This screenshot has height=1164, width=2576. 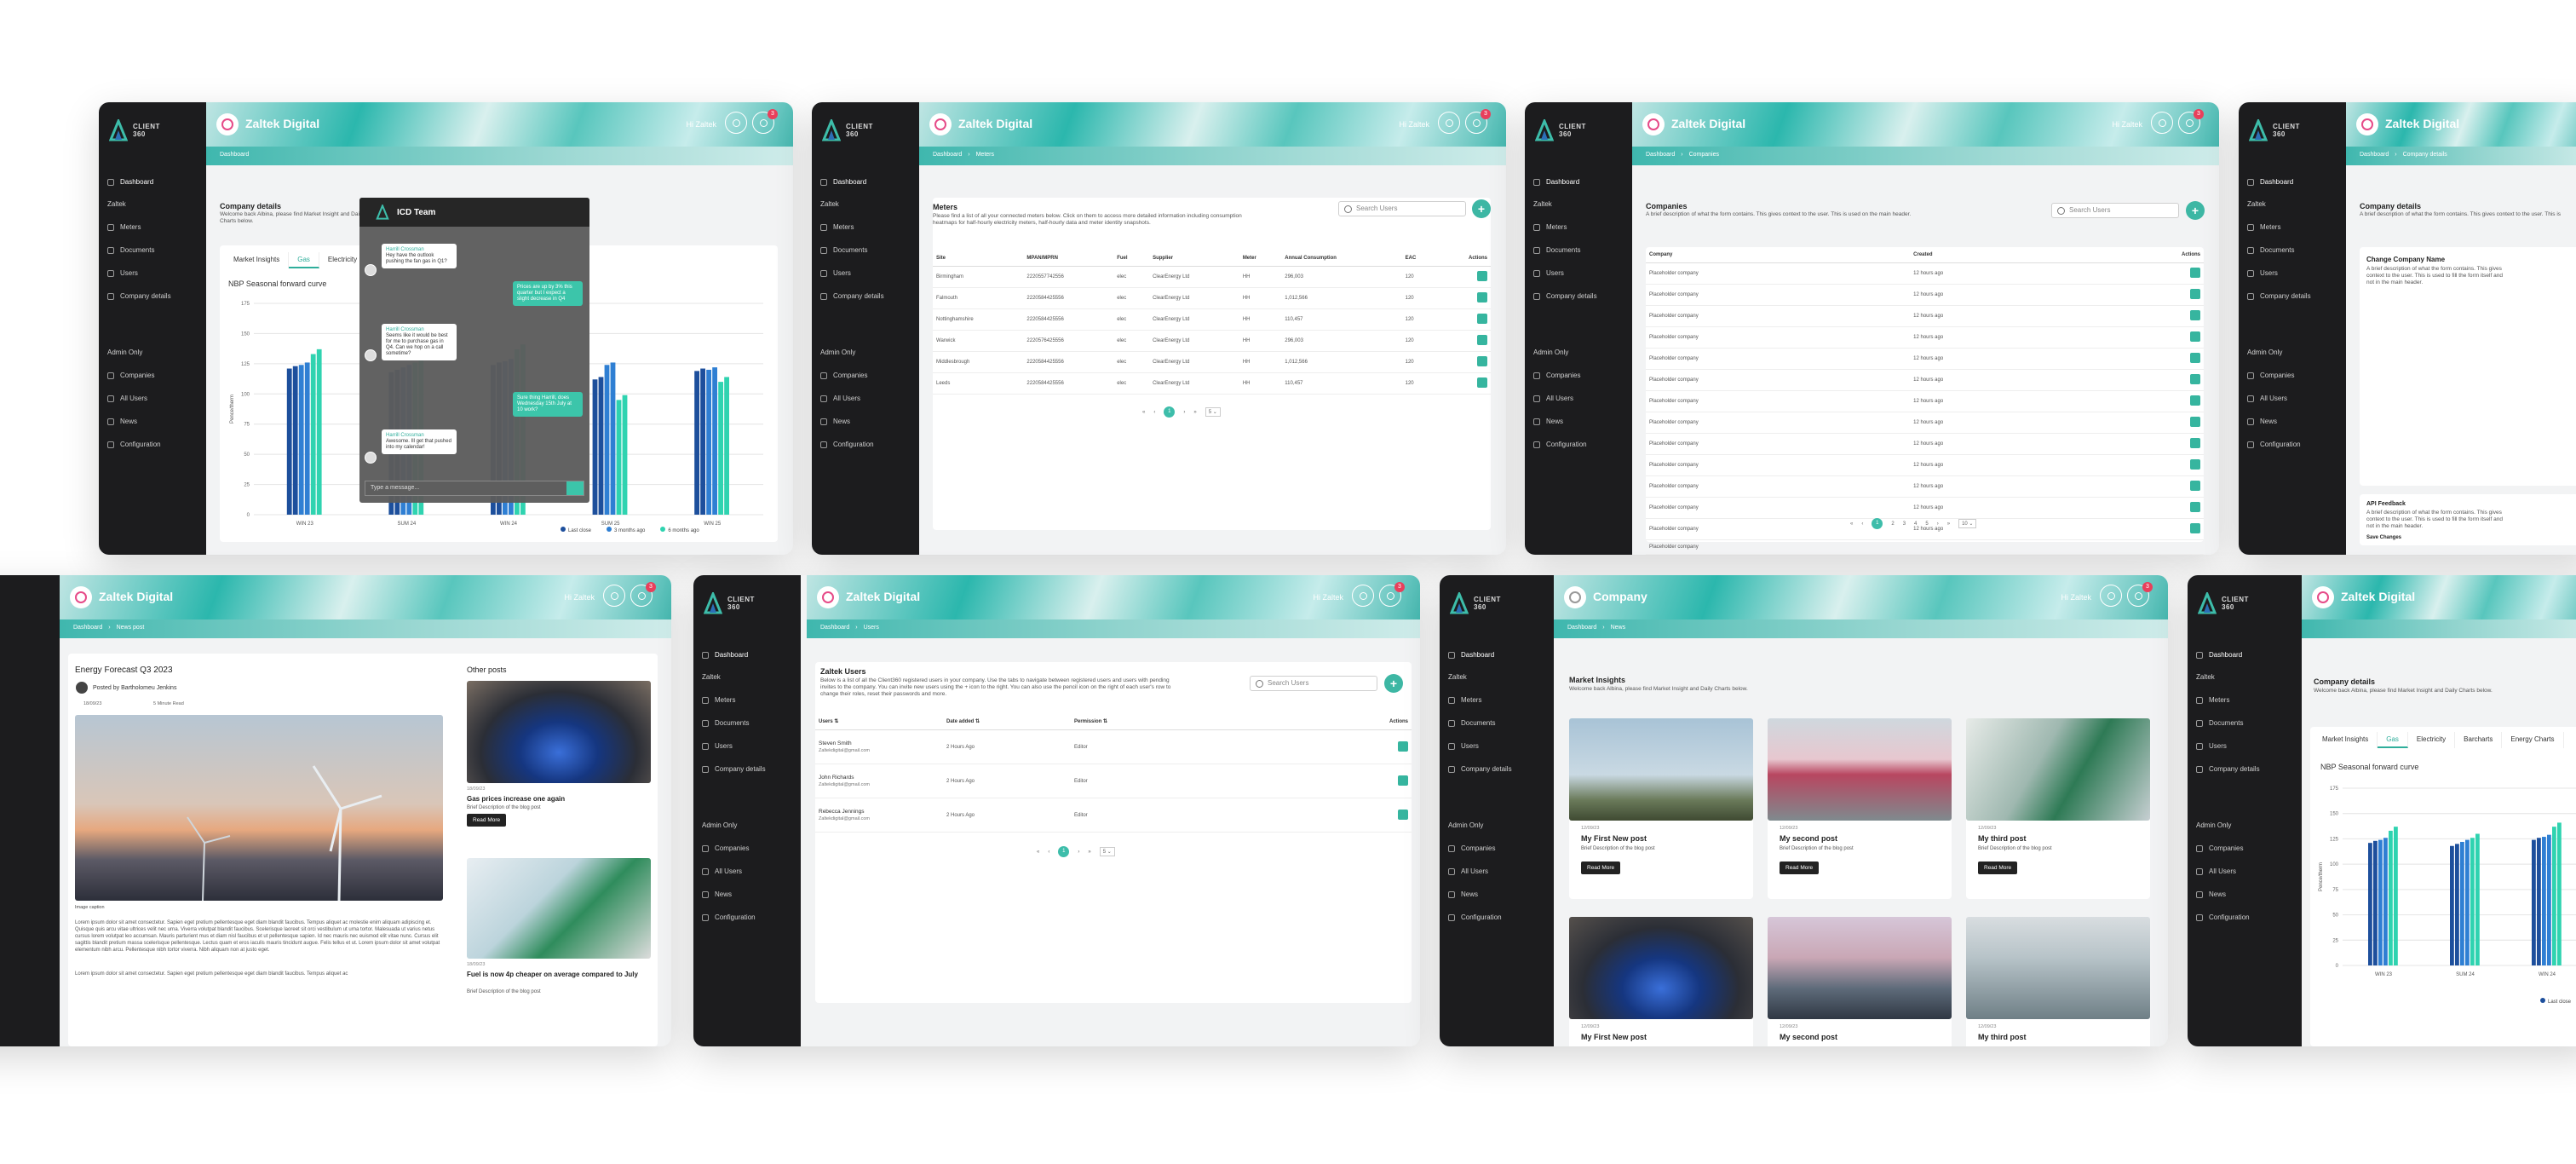 What do you see at coordinates (879, 721) in the screenshot?
I see `column-header-users: Users ⇅` at bounding box center [879, 721].